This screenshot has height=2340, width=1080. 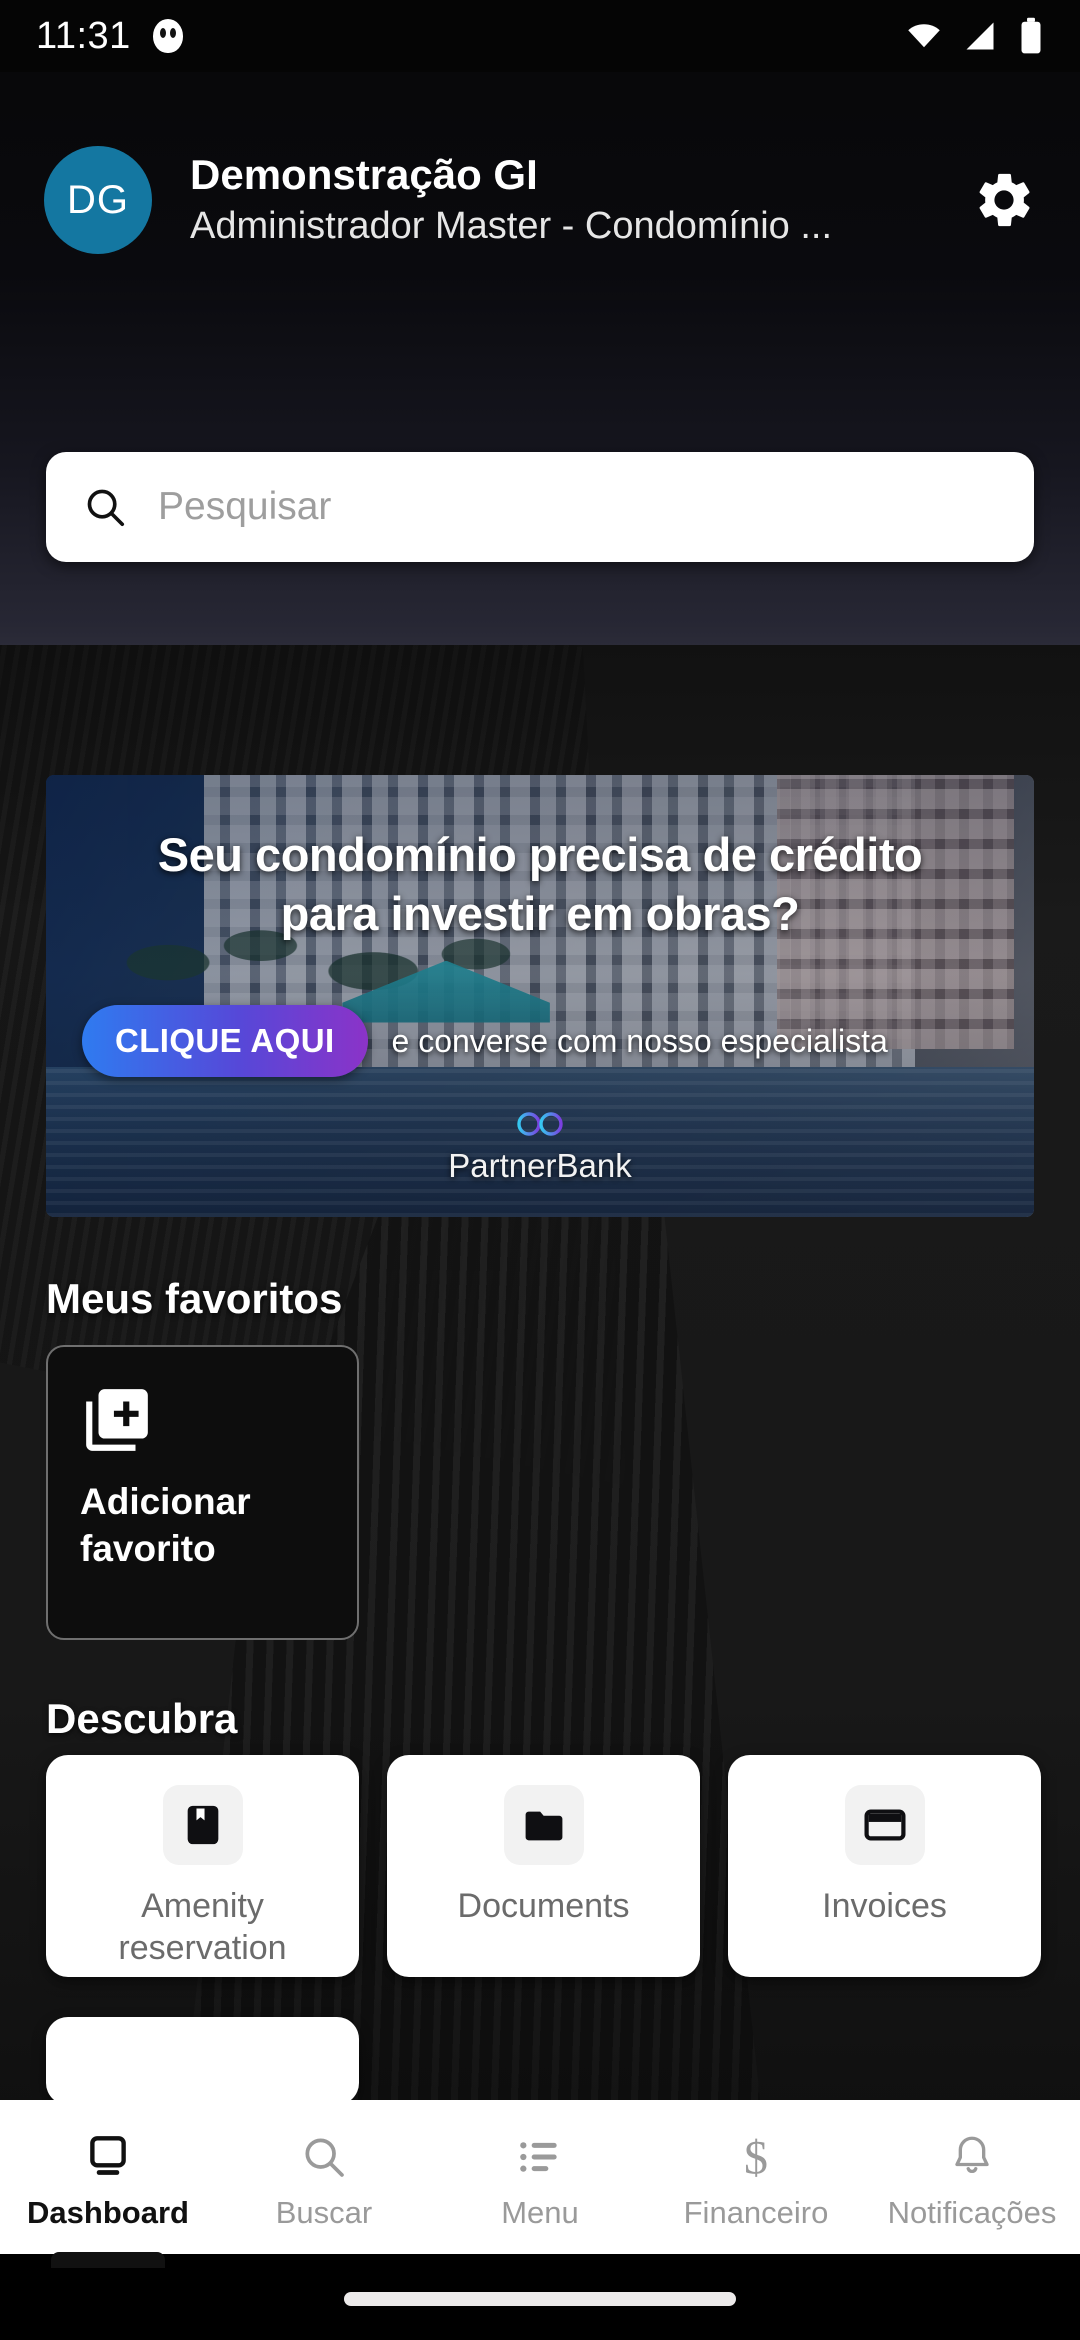 I want to click on nav-active-indicator, so click(x=108, y=2260).